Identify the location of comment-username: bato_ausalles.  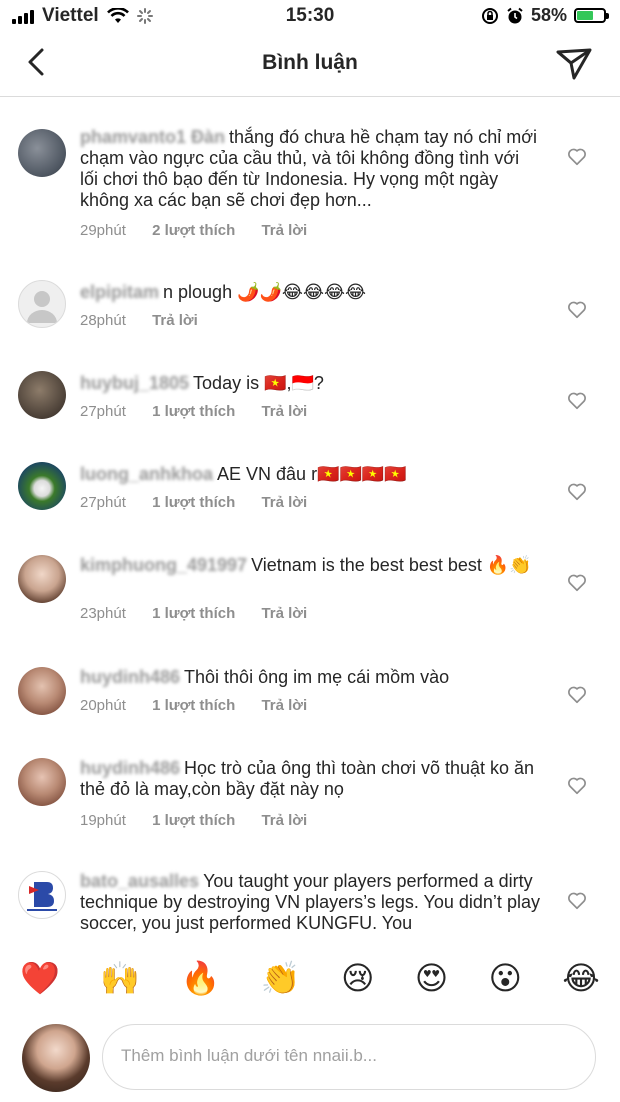
(139, 881).